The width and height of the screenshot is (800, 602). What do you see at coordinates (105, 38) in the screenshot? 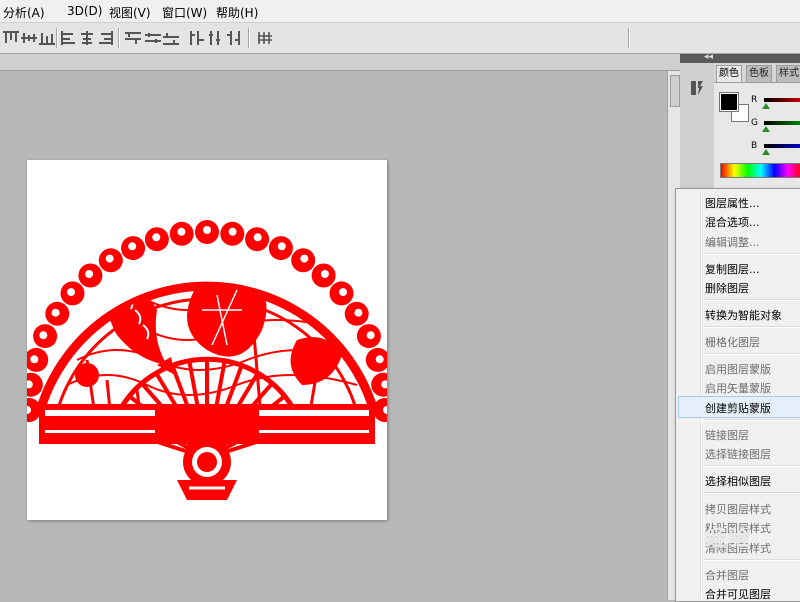
I see `align-right-edges-icon` at bounding box center [105, 38].